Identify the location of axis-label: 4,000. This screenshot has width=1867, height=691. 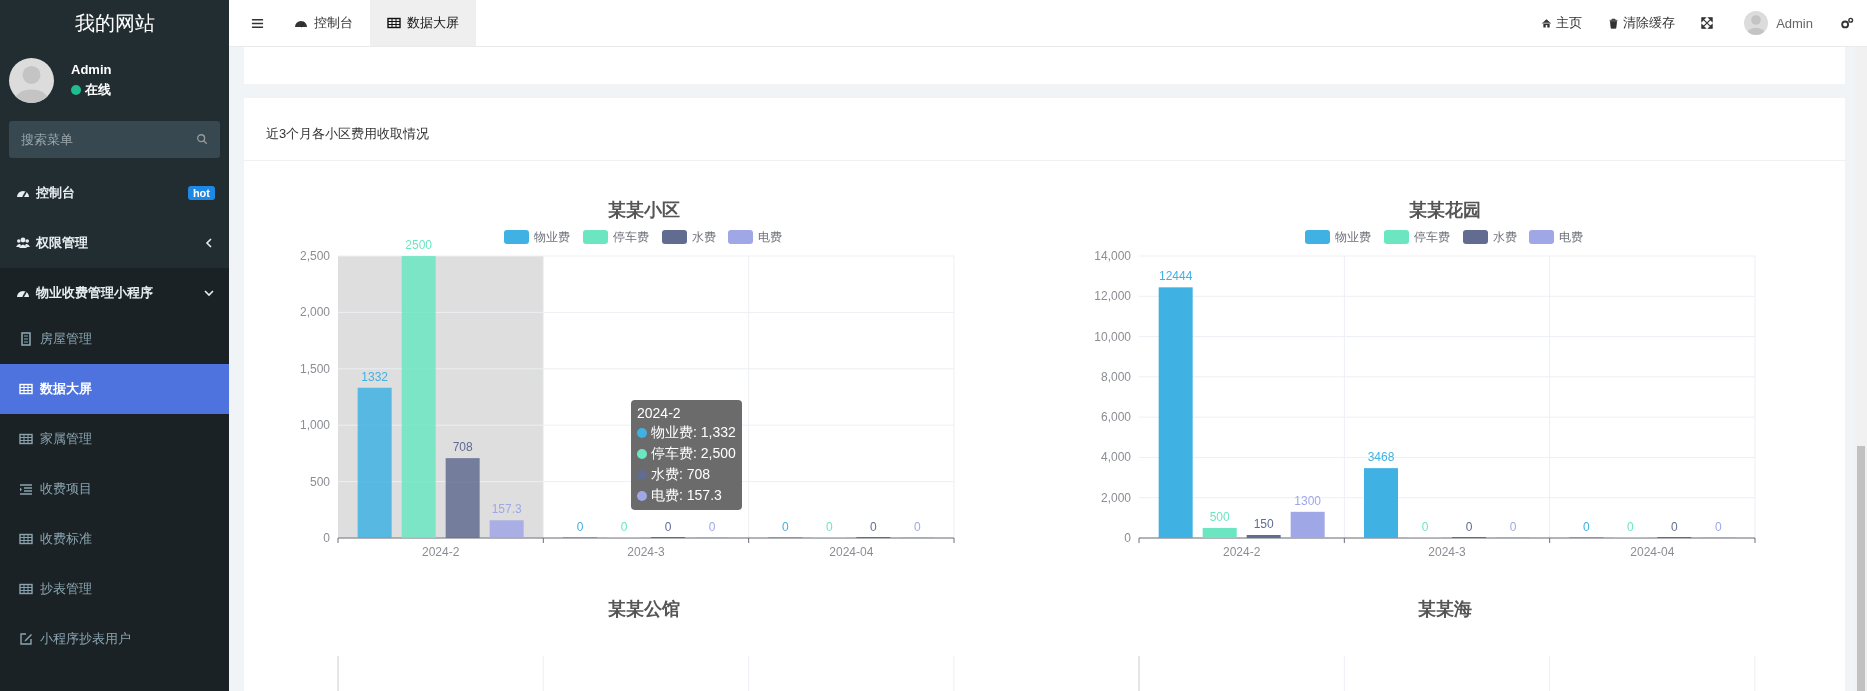
(1115, 457).